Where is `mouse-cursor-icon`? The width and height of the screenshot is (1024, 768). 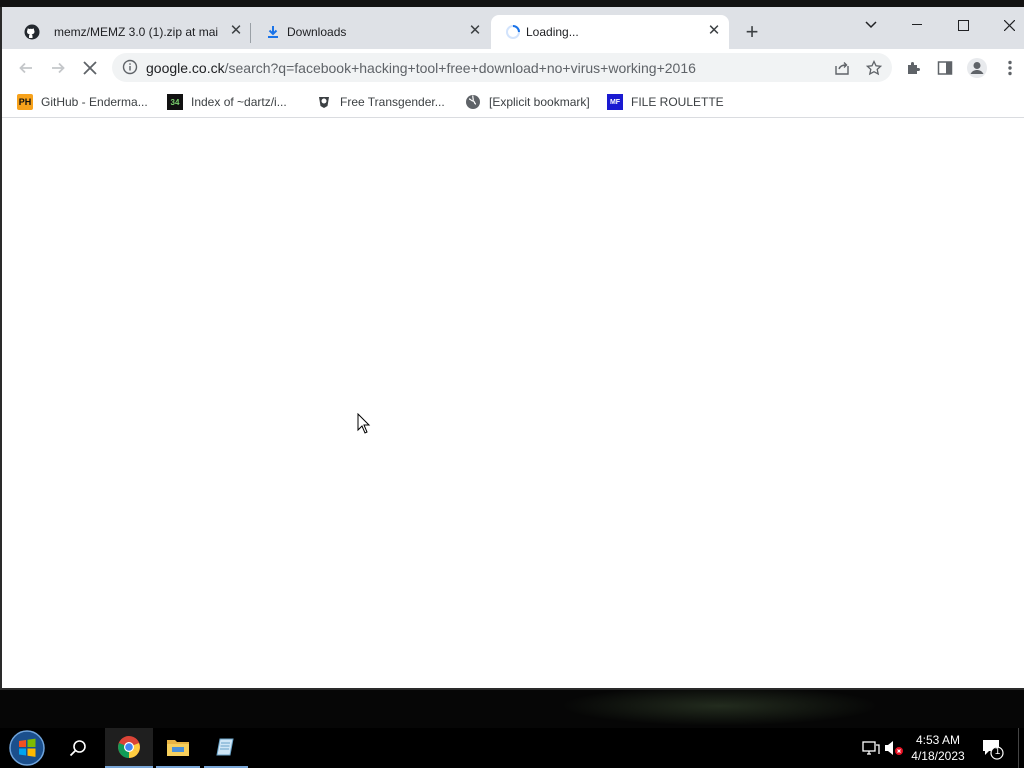
mouse-cursor-icon is located at coordinates (364, 423).